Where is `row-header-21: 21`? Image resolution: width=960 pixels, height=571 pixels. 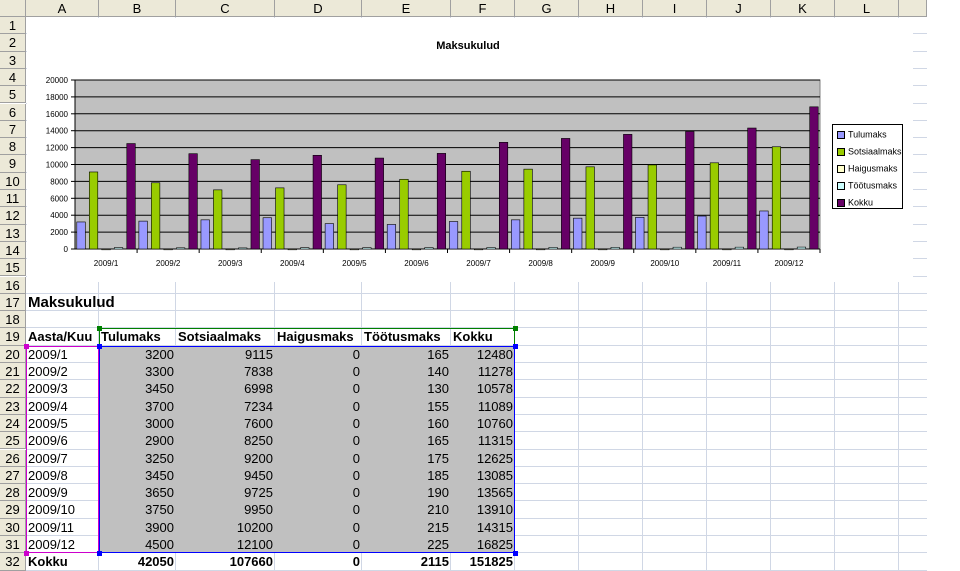
row-header-21: 21 is located at coordinates (13, 372).